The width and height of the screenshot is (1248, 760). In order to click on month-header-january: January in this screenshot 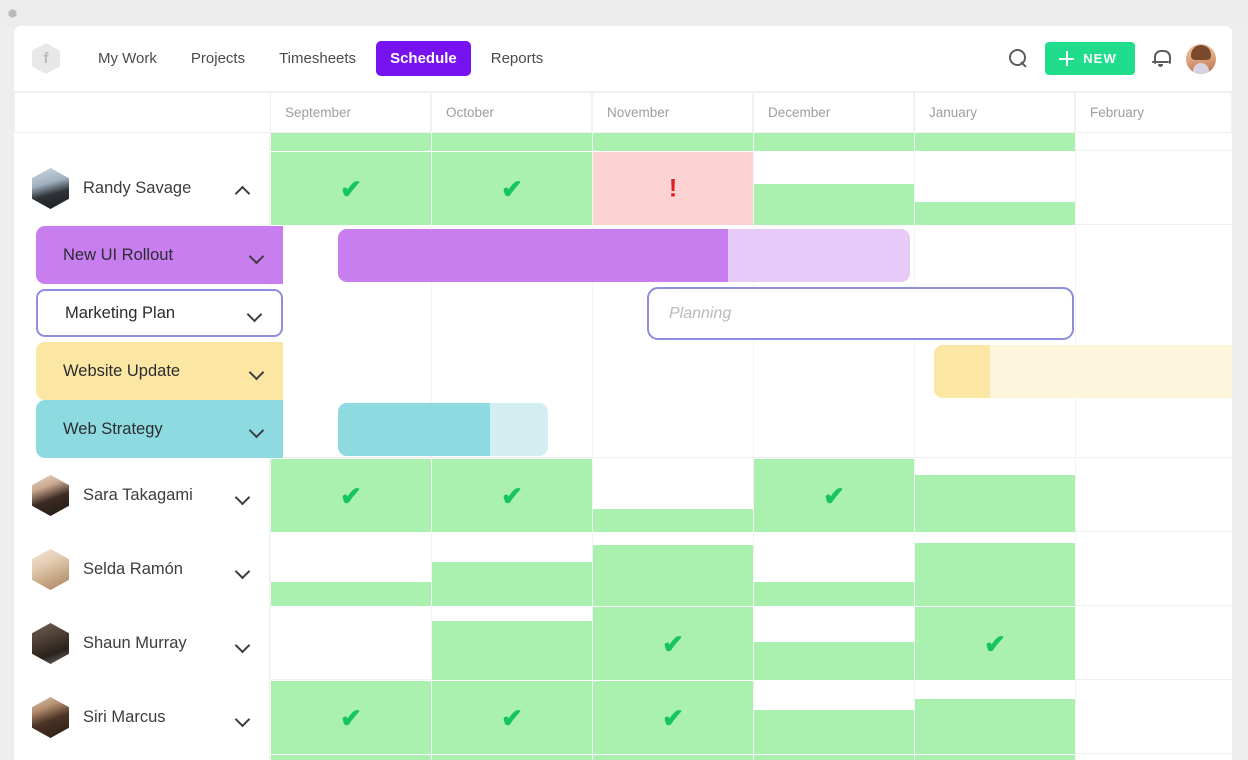, I will do `click(994, 112)`.